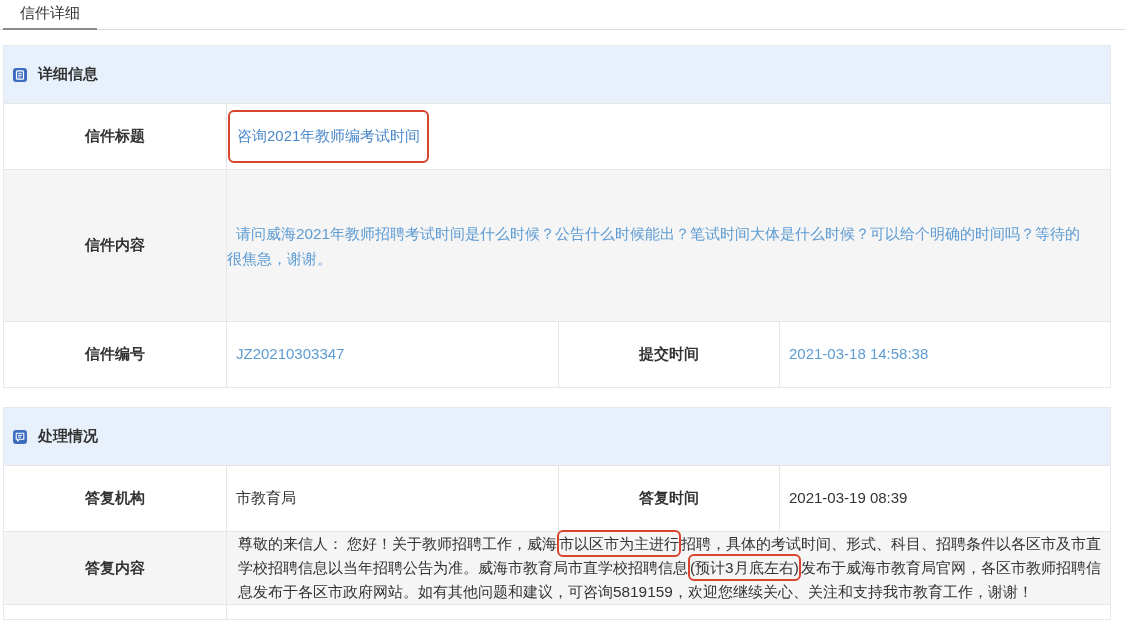 The width and height of the screenshot is (1125, 622). Describe the element at coordinates (669, 354) in the screenshot. I see `field-label: 提交时间` at that location.